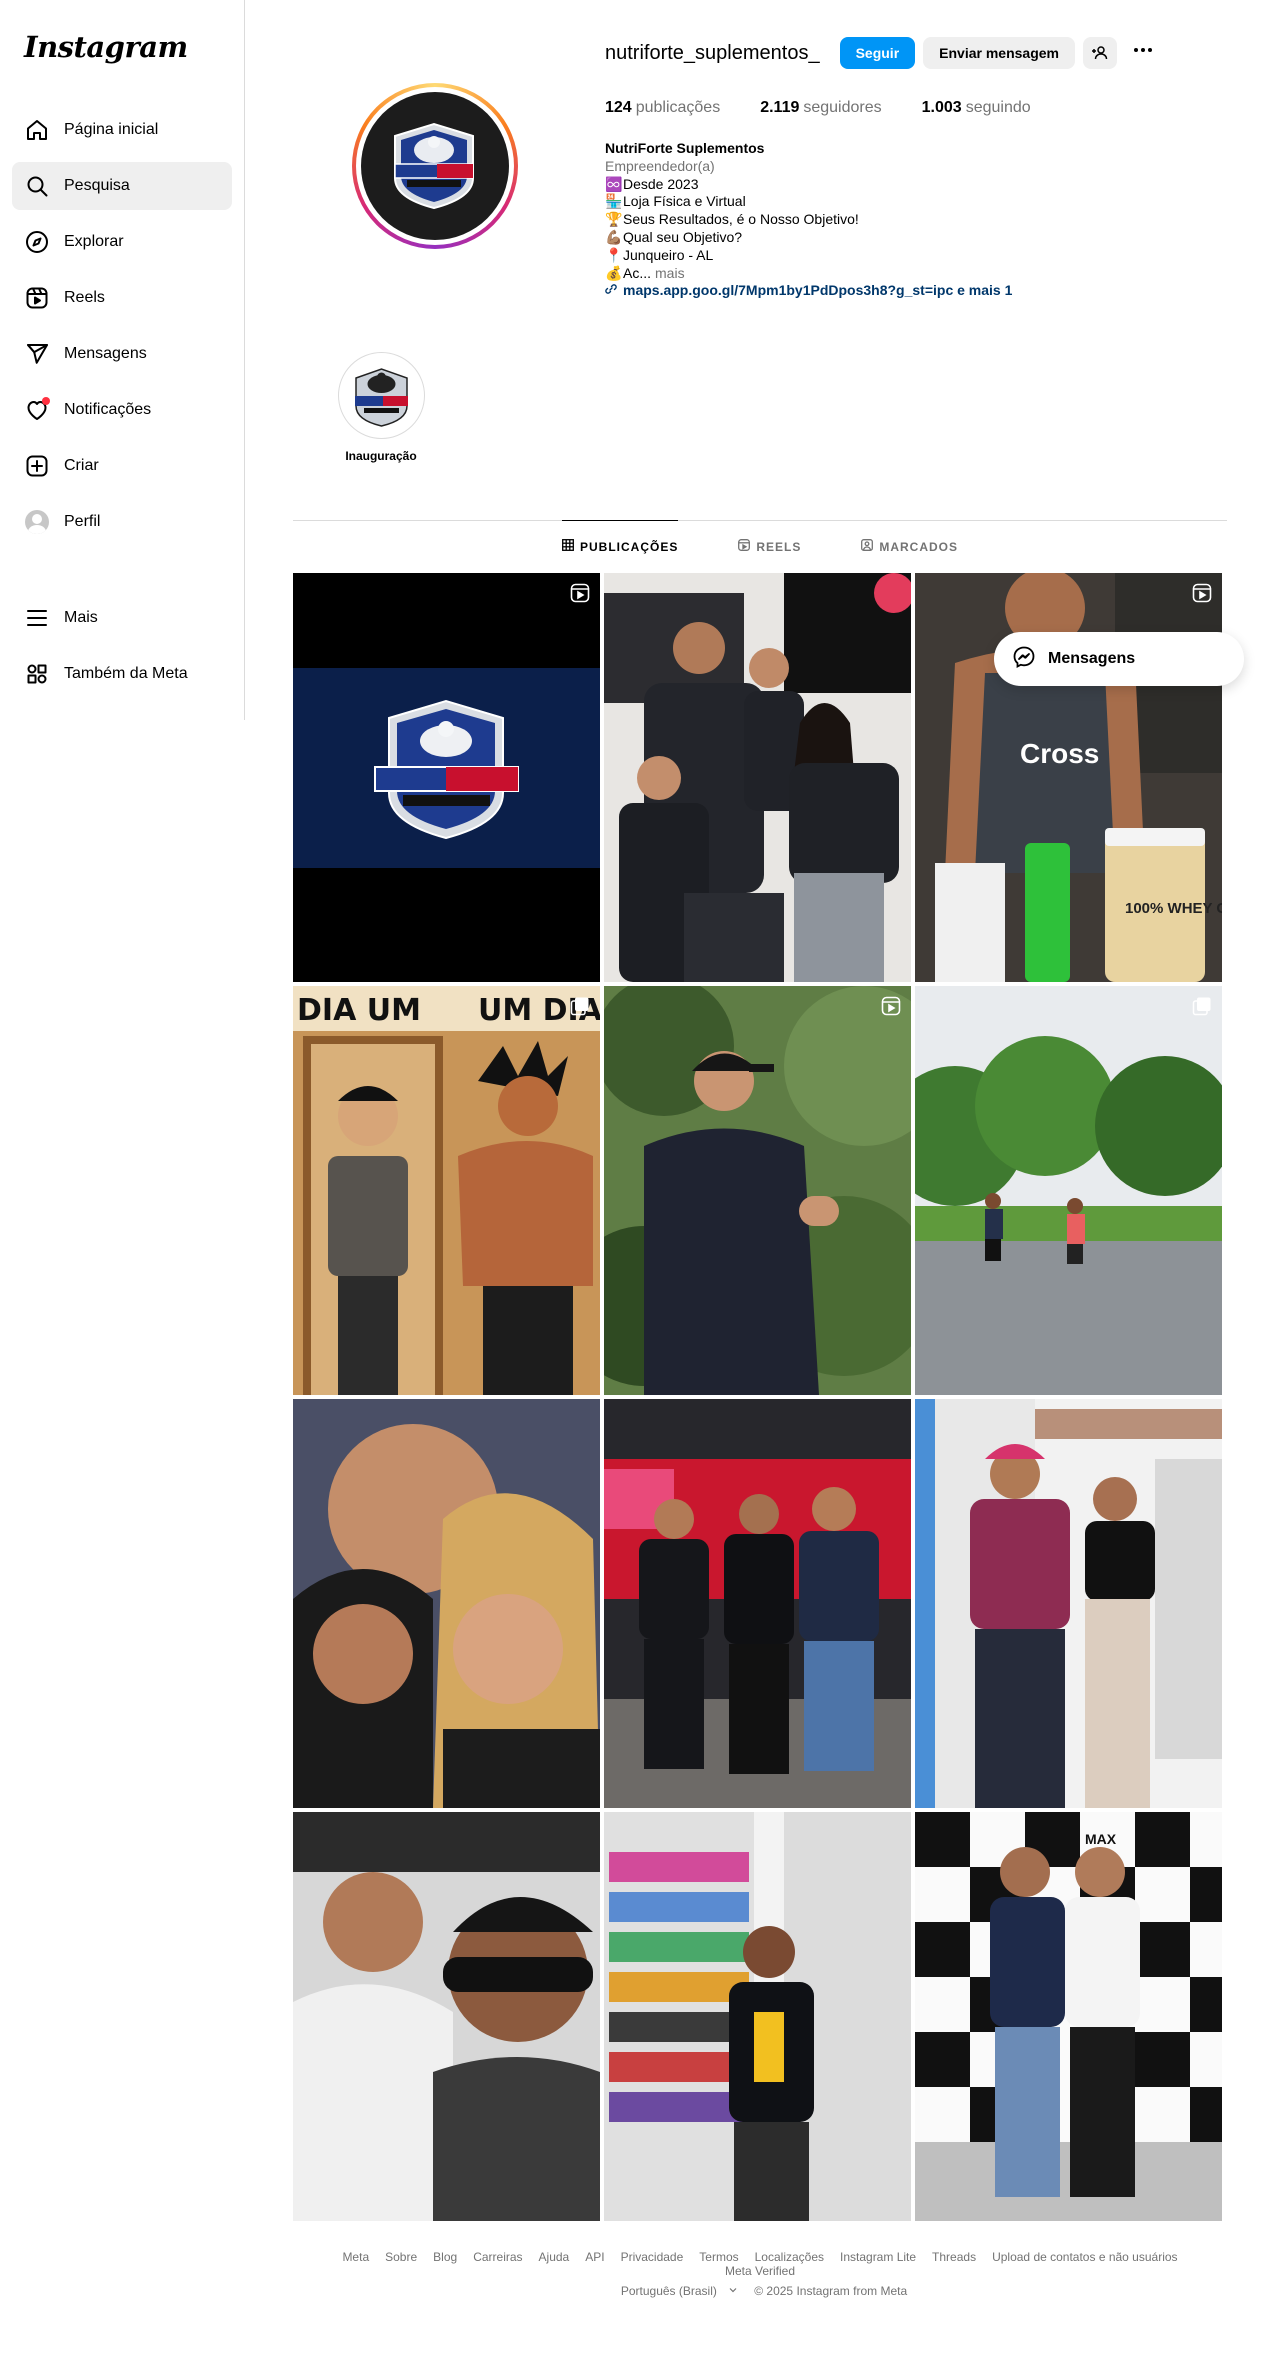 Image resolution: width=1265 pixels, height=2366 pixels. Describe the element at coordinates (446, 1190) in the screenshot. I see `post-thumbnail: DIA UM UM DIA` at that location.